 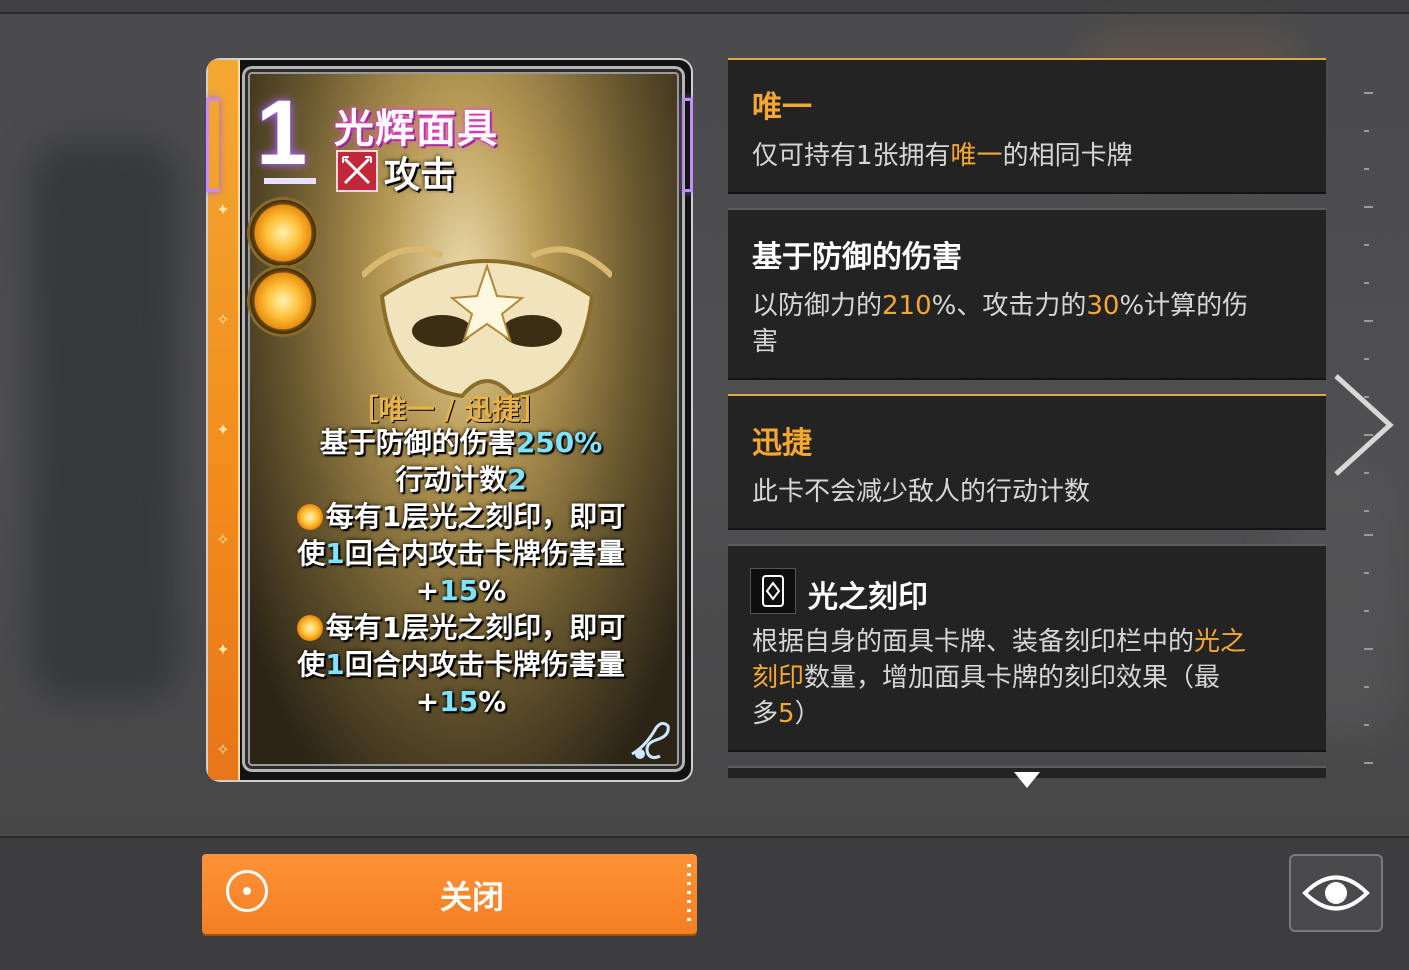 I want to click on panel-title: 基于防御的伤害, so click(x=857, y=257).